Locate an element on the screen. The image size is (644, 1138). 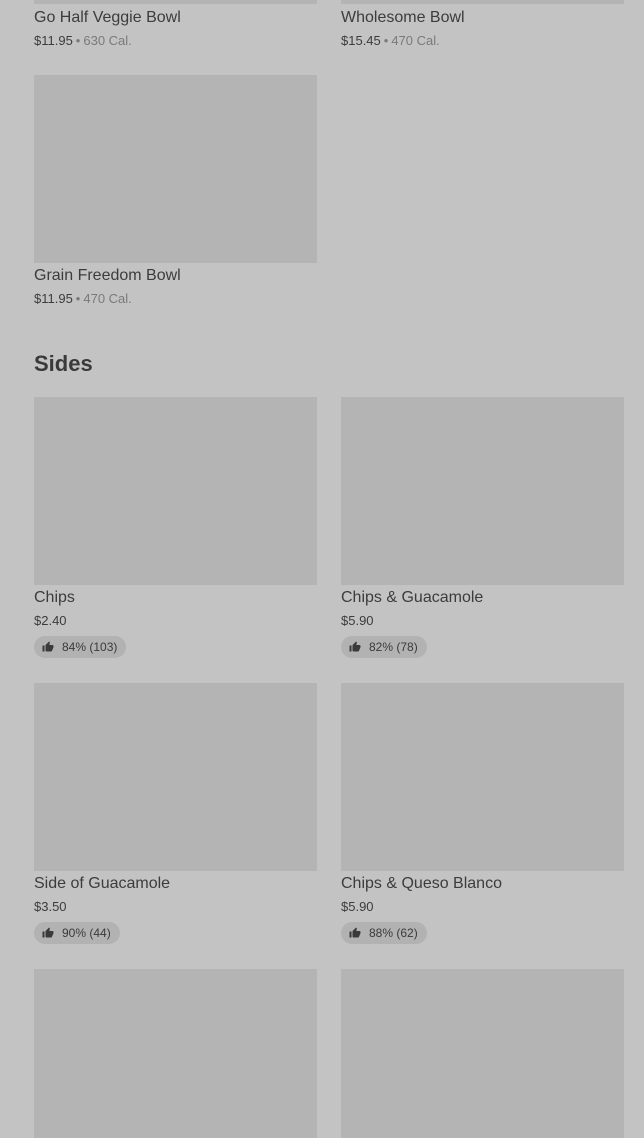
rating-badge: 88% (62) is located at coordinates (384, 933).